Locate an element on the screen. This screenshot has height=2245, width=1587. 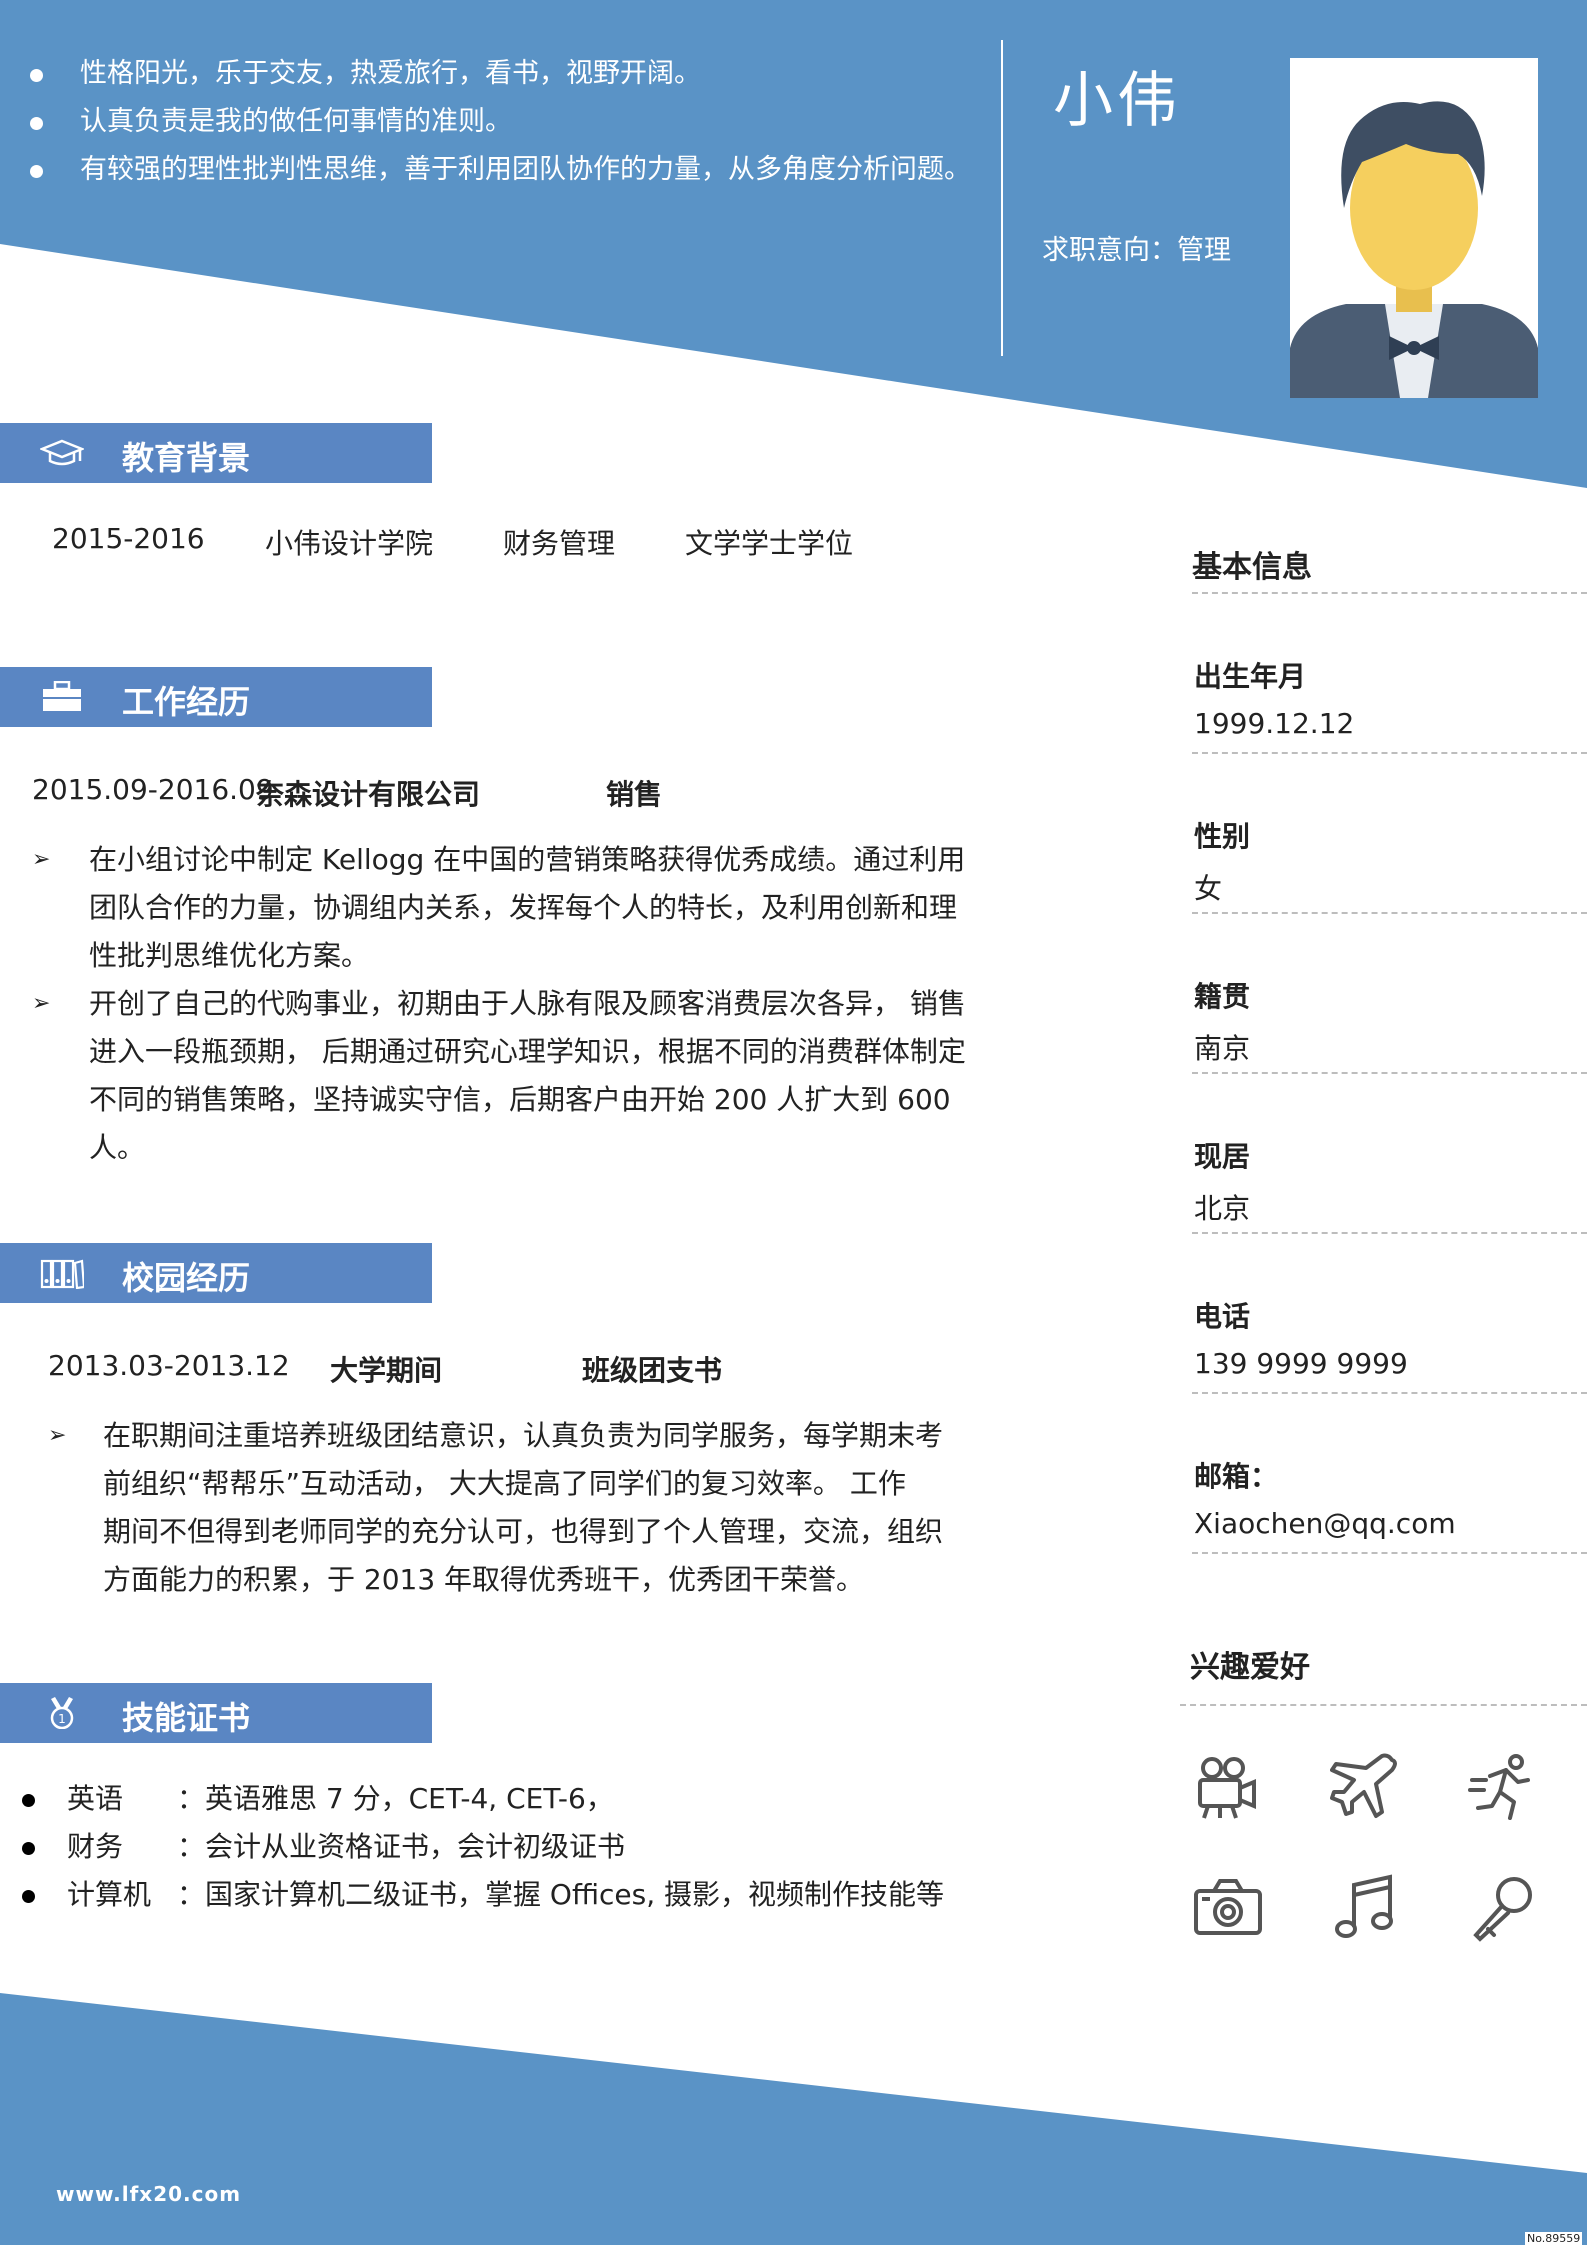
microphone-icon is located at coordinates (1502, 1909).